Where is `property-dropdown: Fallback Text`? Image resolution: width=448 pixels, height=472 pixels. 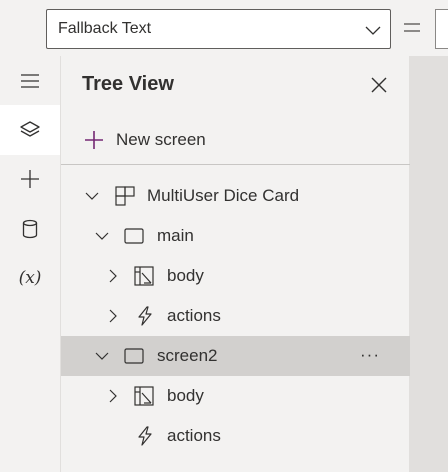
property-dropdown: Fallback Text is located at coordinates (218, 29).